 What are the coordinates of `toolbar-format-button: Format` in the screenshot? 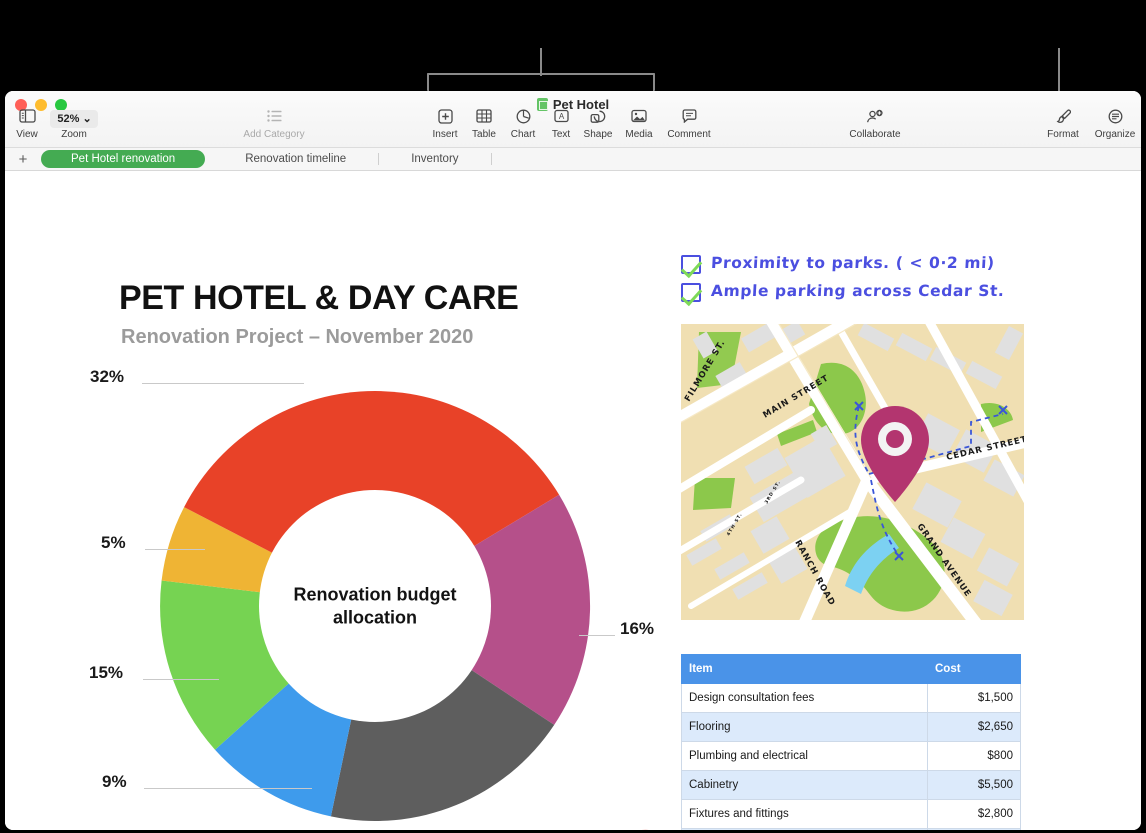 It's located at (1063, 124).